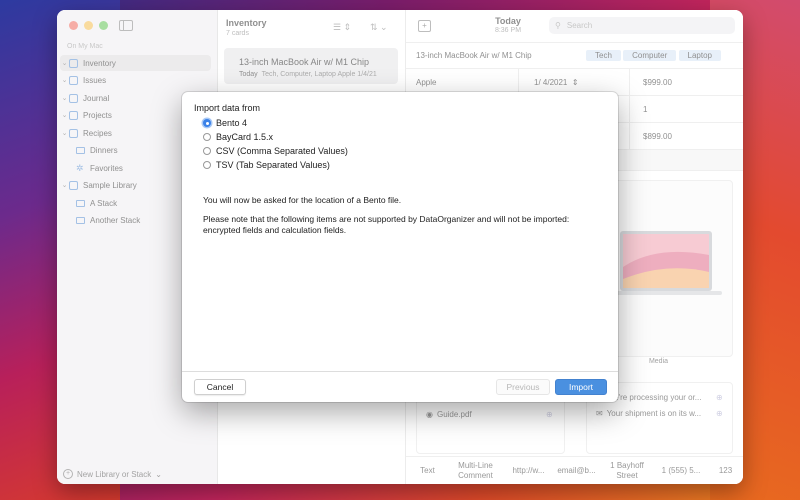 This screenshot has height=500, width=800. What do you see at coordinates (245, 137) in the screenshot?
I see `option-label: BayCard 1.5.x` at bounding box center [245, 137].